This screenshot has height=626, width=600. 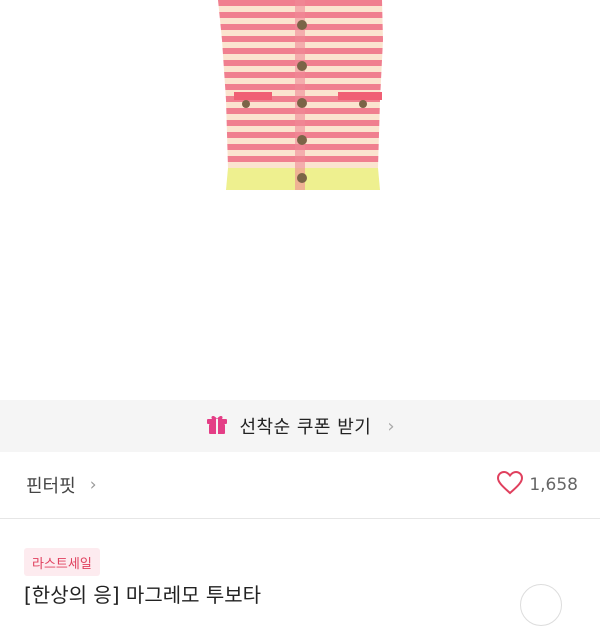 I want to click on like-button: 1,658, so click(x=537, y=484).